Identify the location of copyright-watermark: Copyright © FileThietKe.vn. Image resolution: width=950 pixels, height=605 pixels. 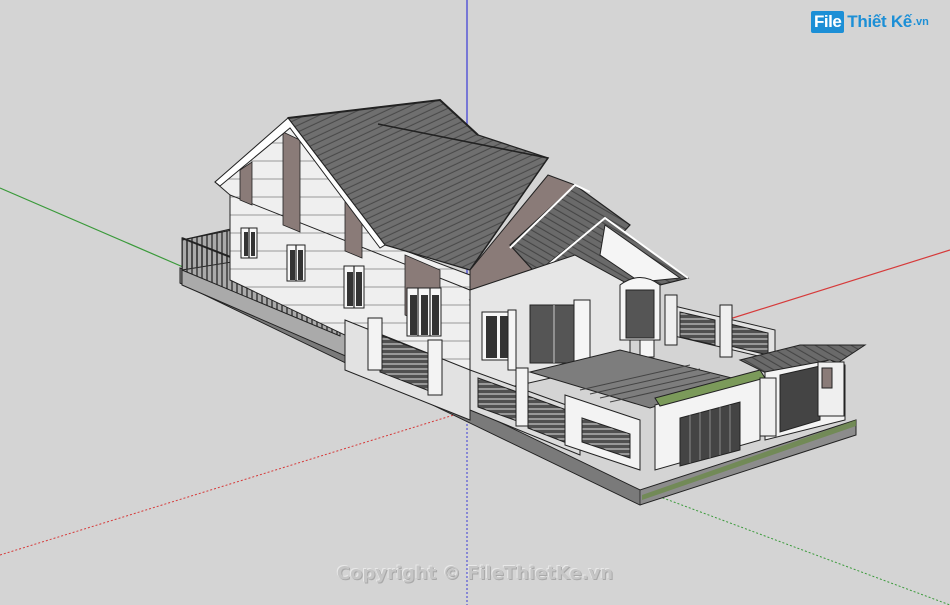
(475, 573).